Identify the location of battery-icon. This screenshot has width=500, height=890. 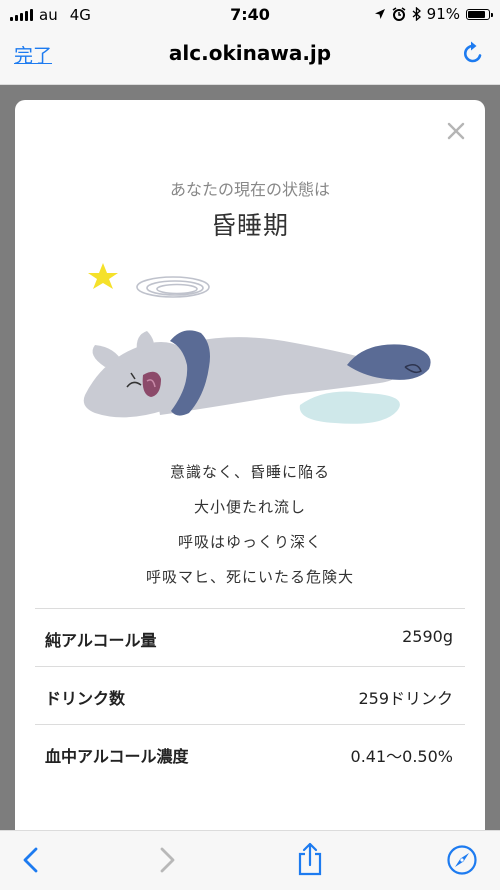
(479, 14).